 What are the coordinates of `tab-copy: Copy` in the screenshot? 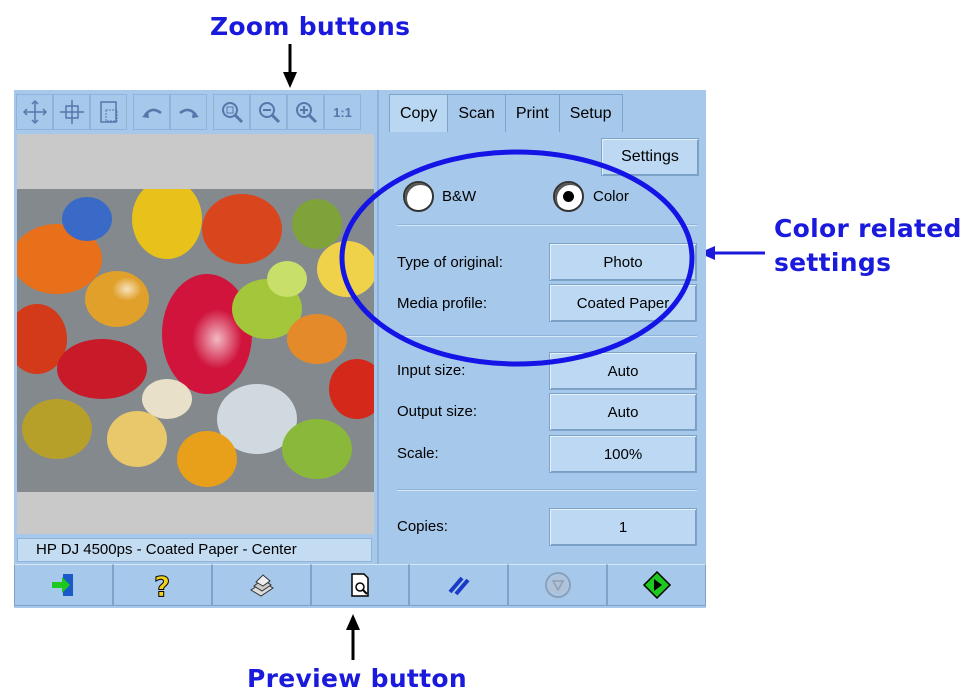 It's located at (419, 113).